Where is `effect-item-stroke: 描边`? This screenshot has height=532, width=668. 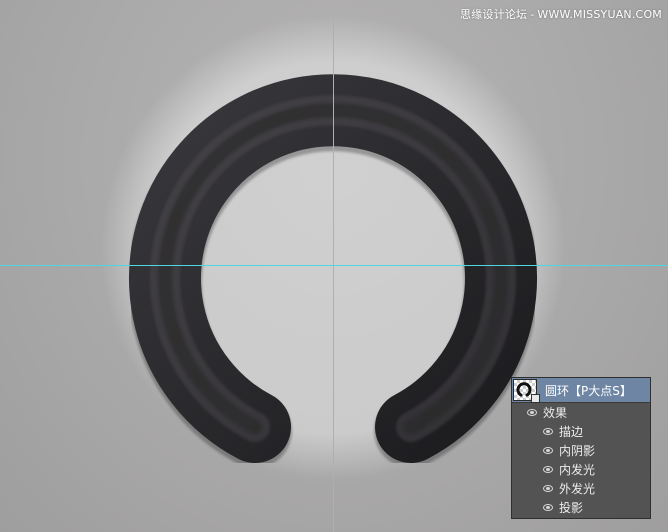
effect-item-stroke: 描边 is located at coordinates (581, 431).